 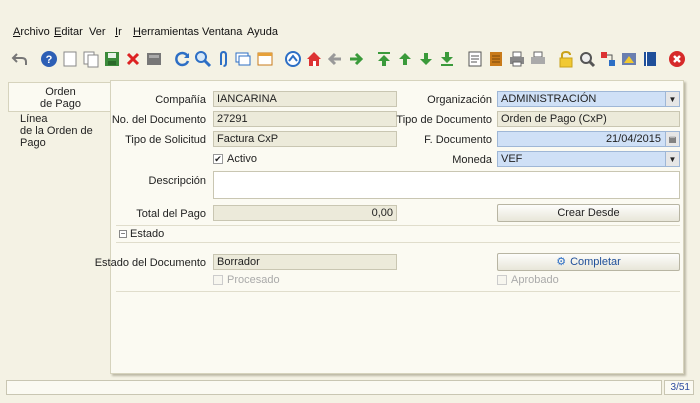 What do you see at coordinates (475, 59) in the screenshot?
I see `report-icon` at bounding box center [475, 59].